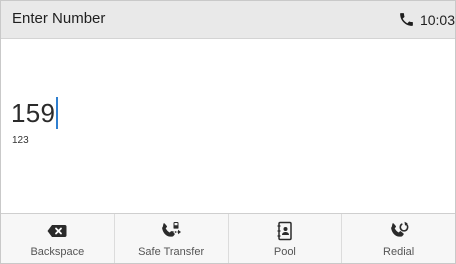 This screenshot has height=264, width=456. What do you see at coordinates (20, 140) in the screenshot?
I see `input-mode-indicator: 123` at bounding box center [20, 140].